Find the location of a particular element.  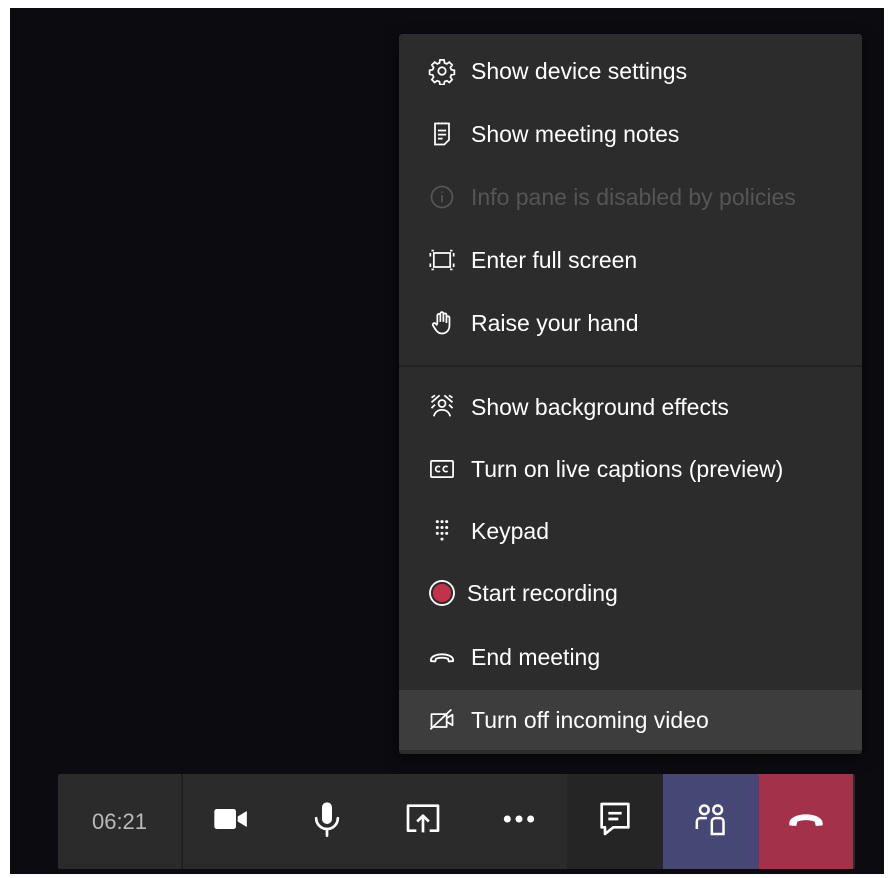

keypad-icon is located at coordinates (442, 531).